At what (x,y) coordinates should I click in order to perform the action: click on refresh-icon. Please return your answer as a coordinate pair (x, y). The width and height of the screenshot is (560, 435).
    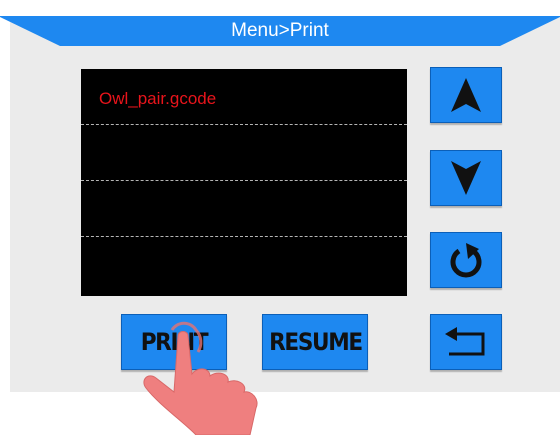
    Looking at the image, I should click on (466, 260).